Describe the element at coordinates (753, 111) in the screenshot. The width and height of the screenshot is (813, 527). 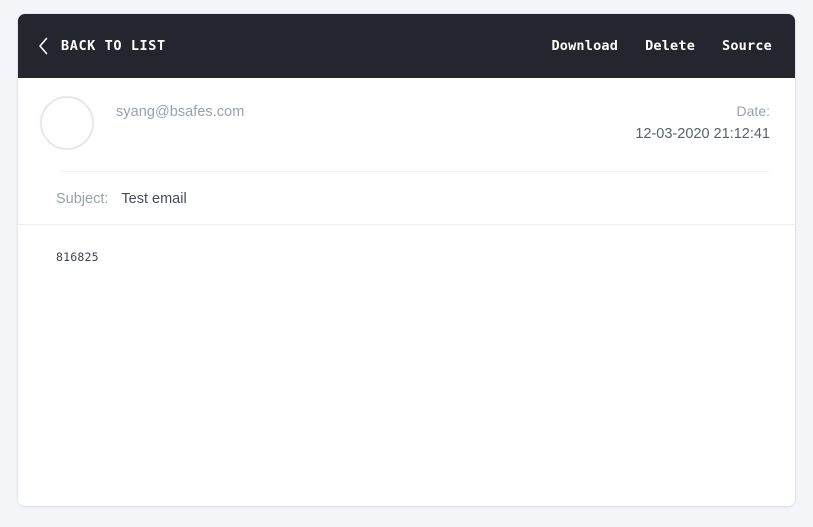
I see `date-label: Date:` at that location.